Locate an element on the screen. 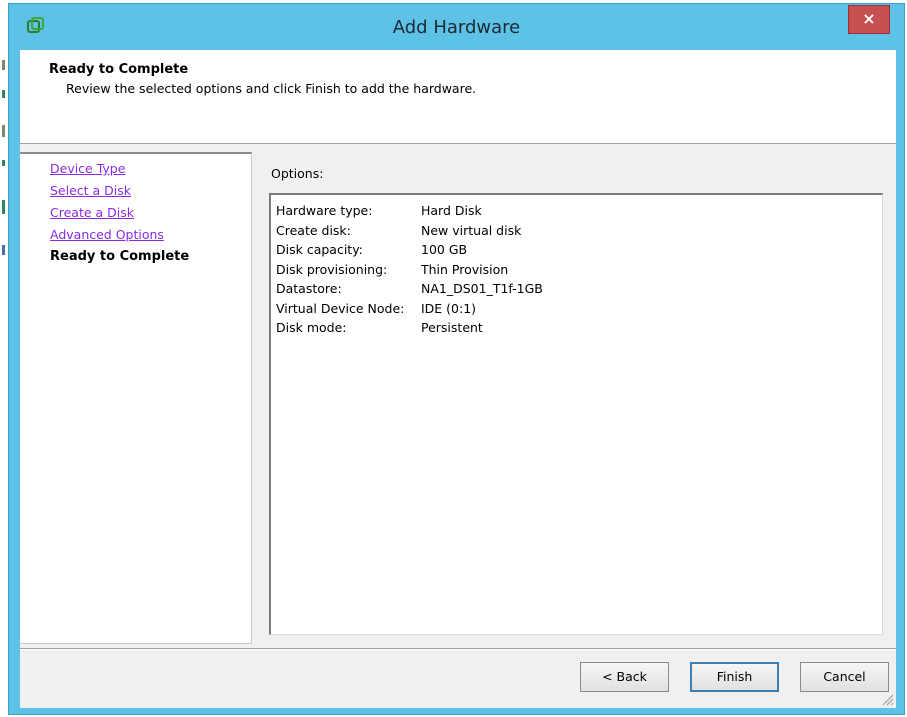 Image resolution: width=907 pixels, height=717 pixels. option-key: Disk capacity: is located at coordinates (319, 249).